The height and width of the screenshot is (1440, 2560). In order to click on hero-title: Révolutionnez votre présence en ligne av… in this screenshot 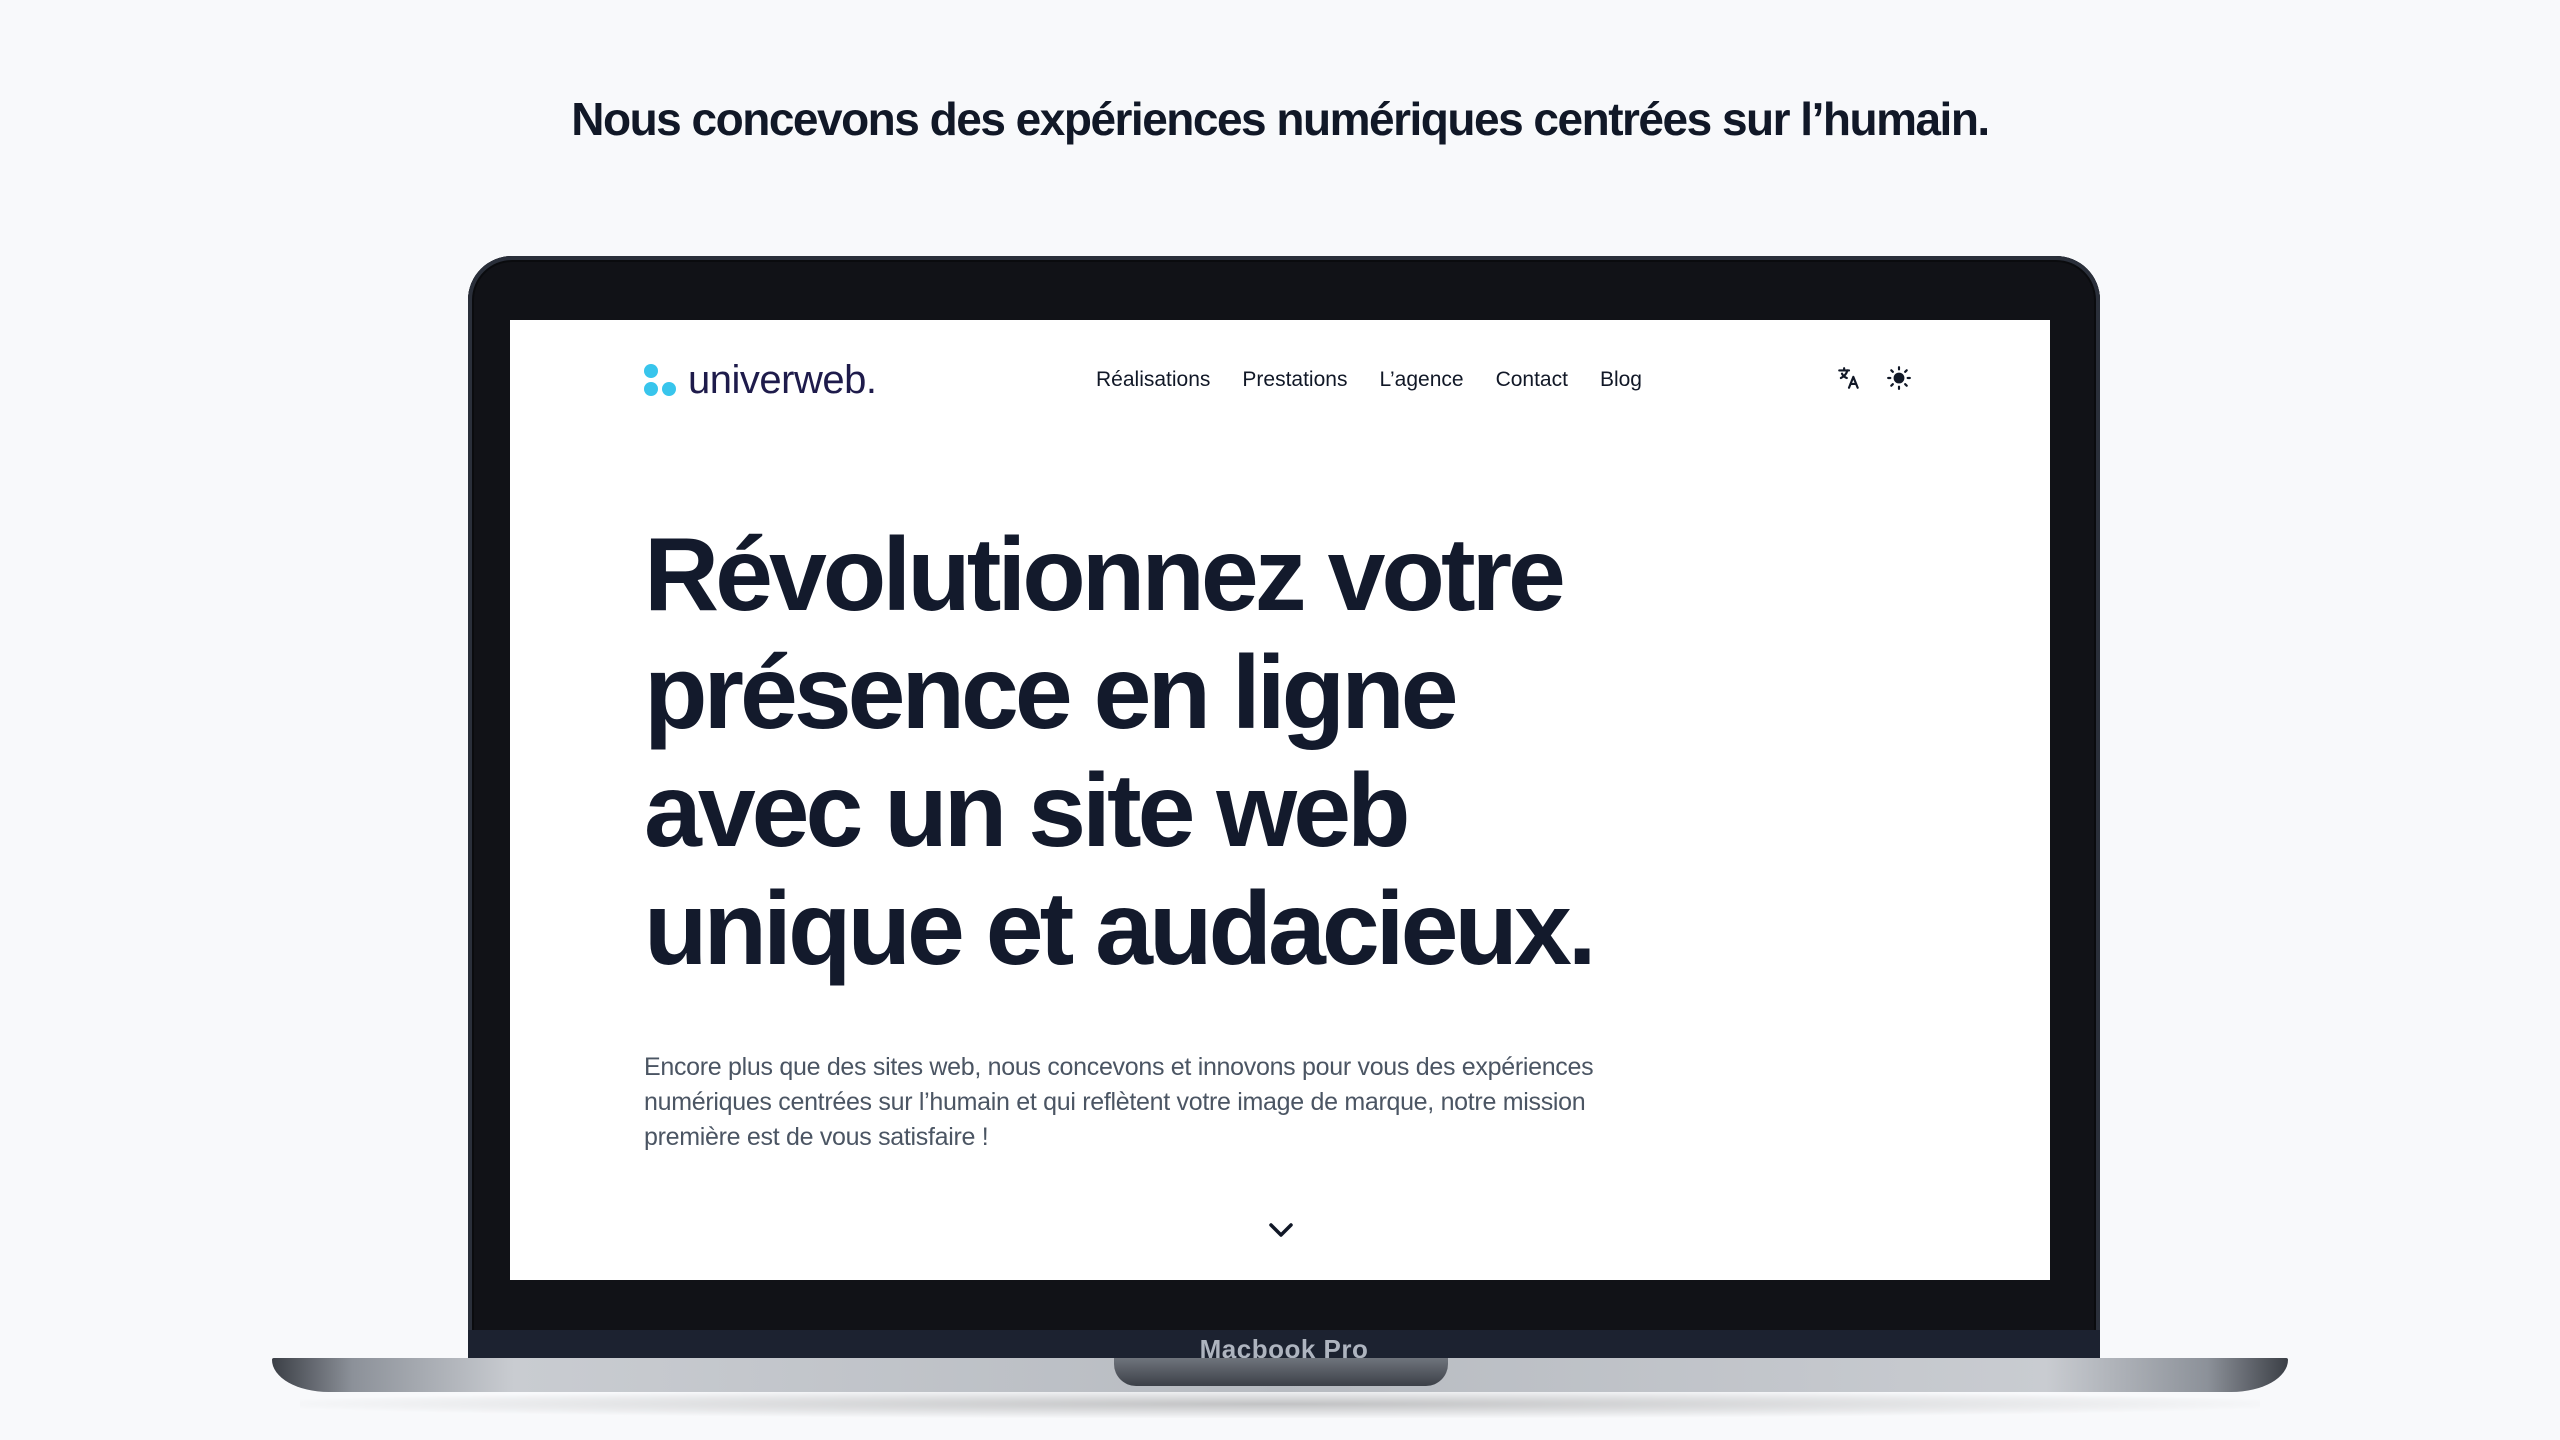, I will do `click(1194, 752)`.